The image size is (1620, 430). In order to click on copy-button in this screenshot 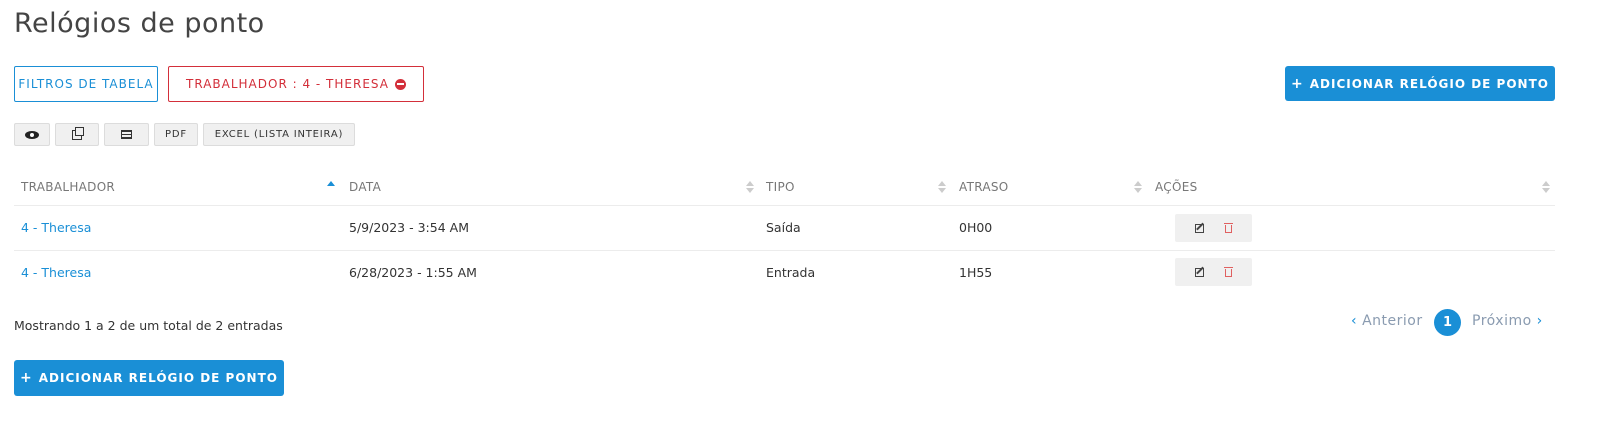, I will do `click(77, 134)`.